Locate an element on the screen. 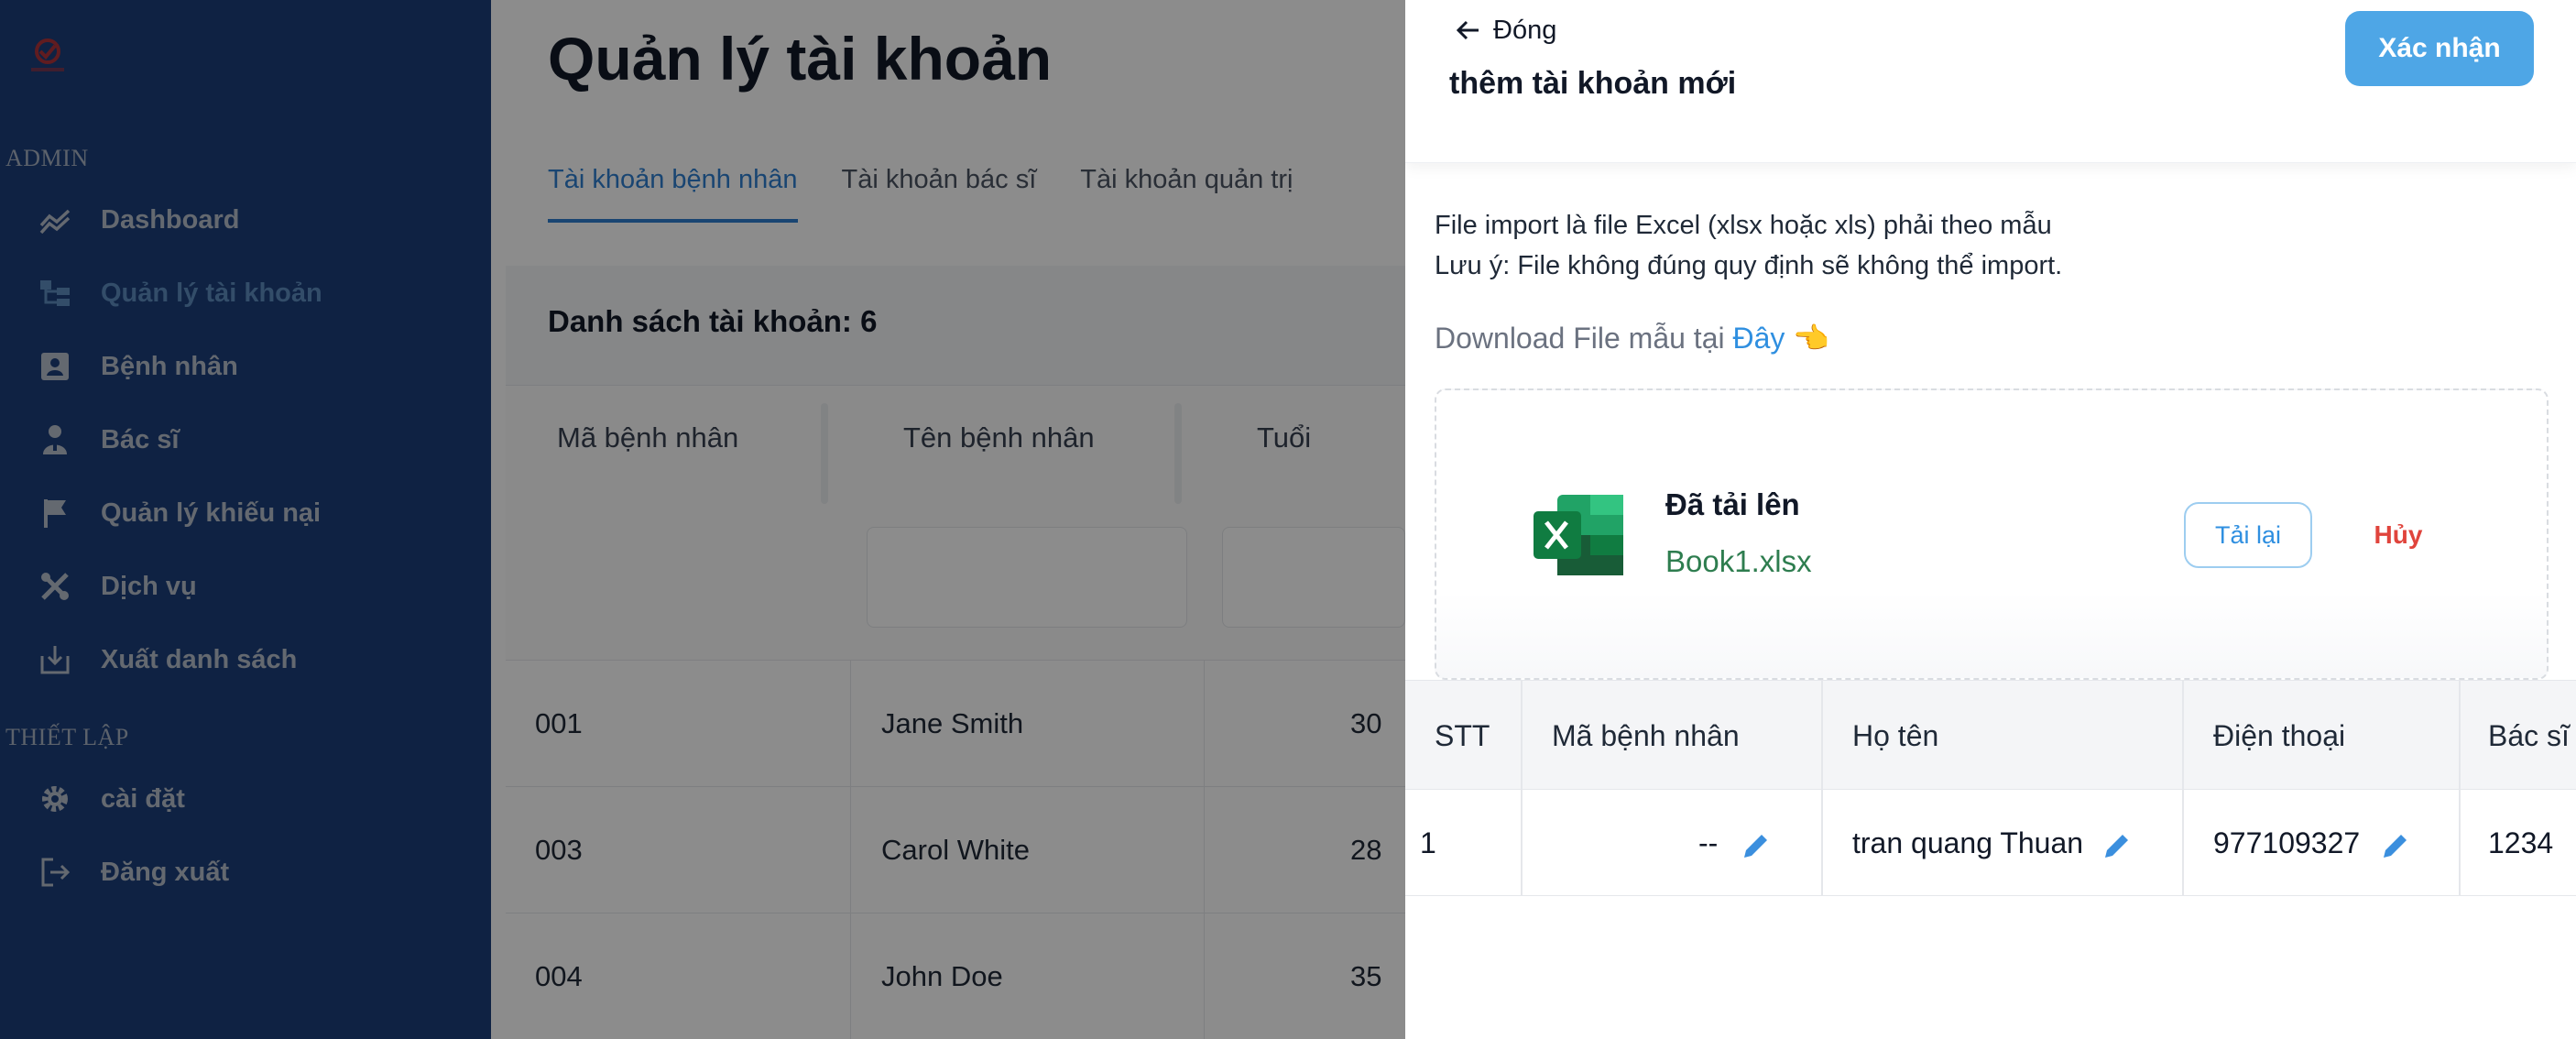 This screenshot has width=2576, height=1039. file-upload-dropzone: Đã tải lên Book1.xlsx Tải lại Hủy is located at coordinates (1992, 534).